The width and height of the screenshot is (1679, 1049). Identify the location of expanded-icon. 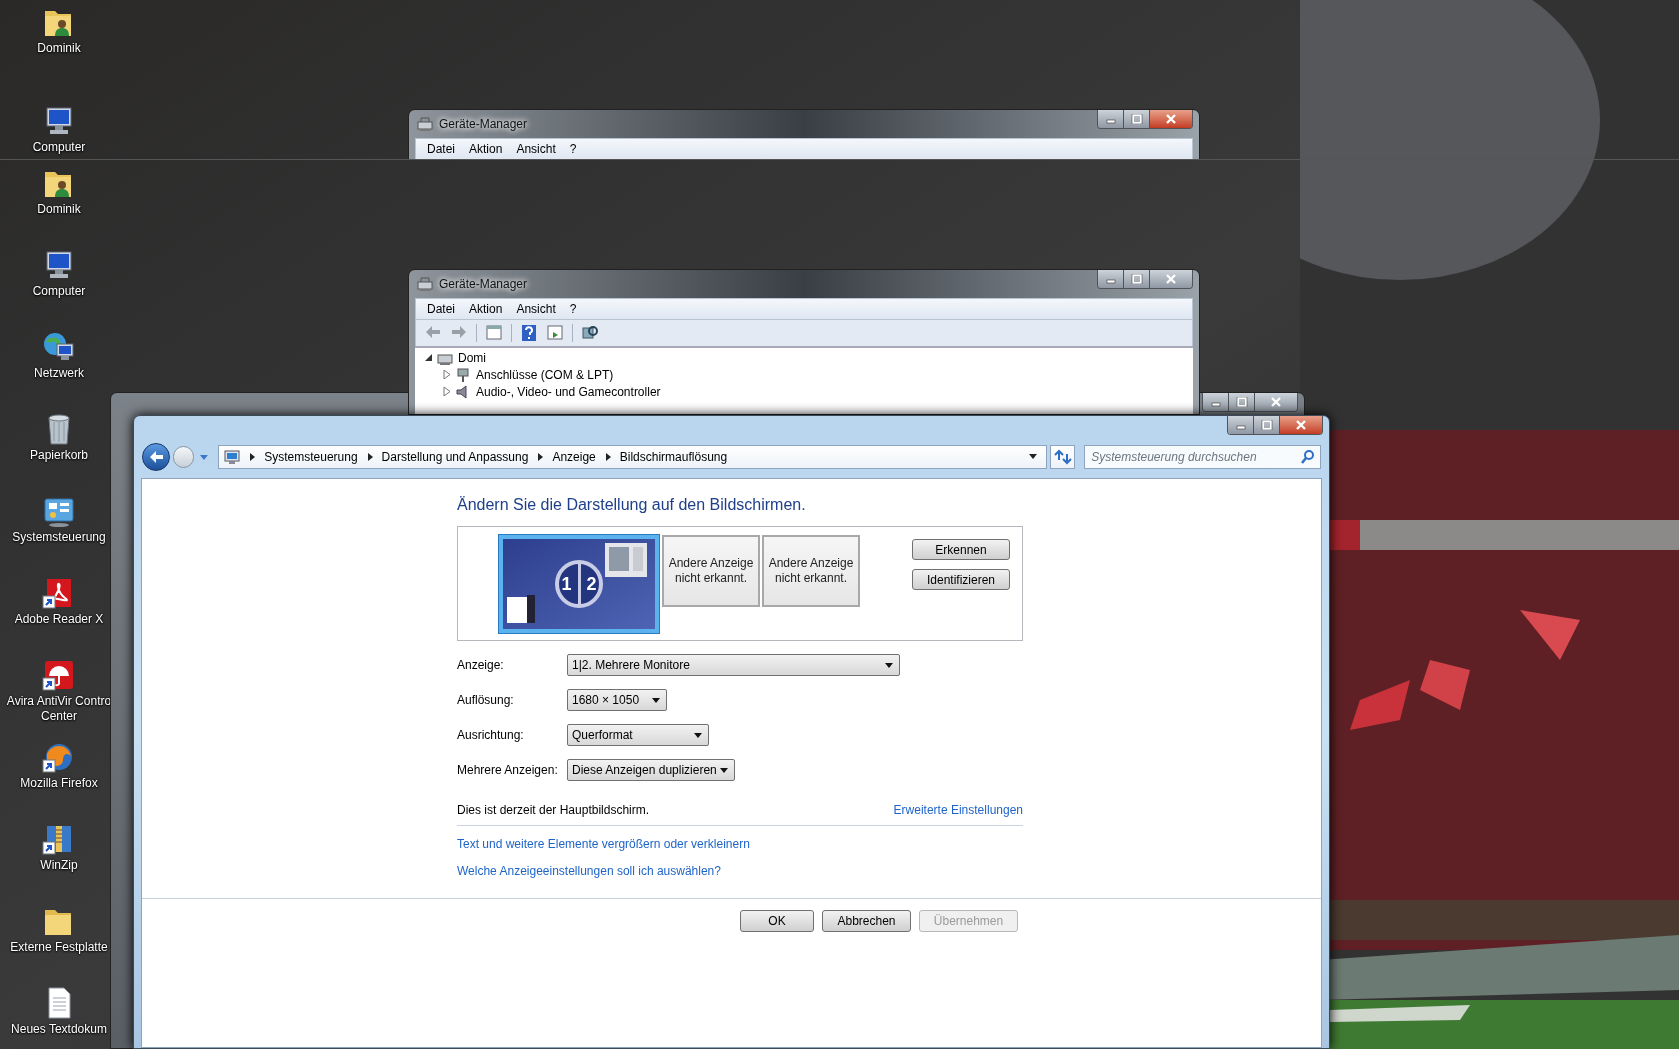
(429, 357).